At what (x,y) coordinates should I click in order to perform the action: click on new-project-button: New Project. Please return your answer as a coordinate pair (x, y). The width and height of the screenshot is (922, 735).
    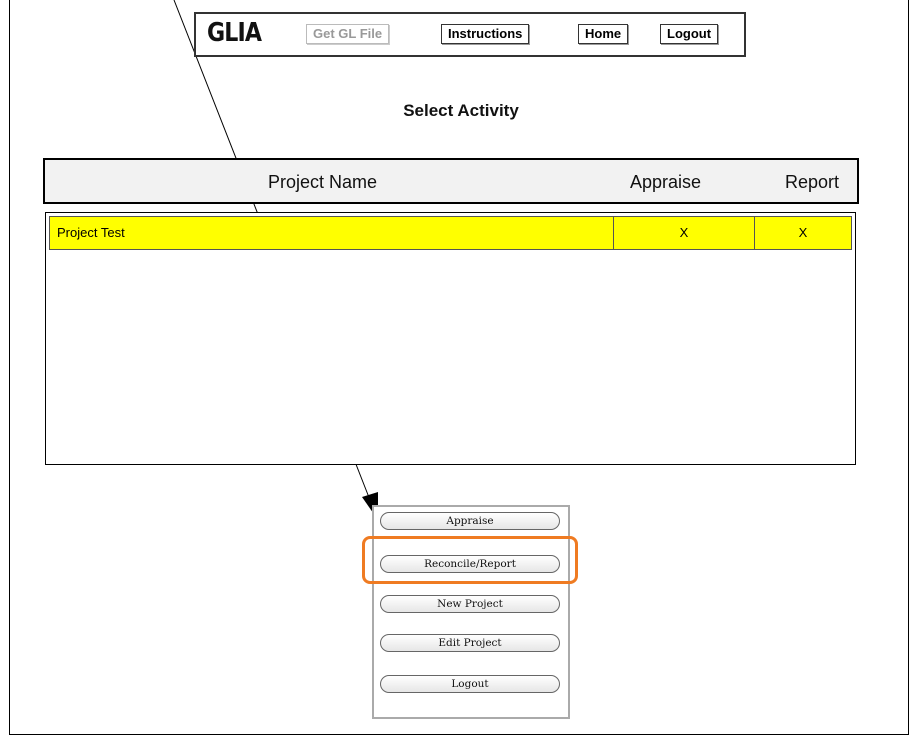
    Looking at the image, I should click on (470, 604).